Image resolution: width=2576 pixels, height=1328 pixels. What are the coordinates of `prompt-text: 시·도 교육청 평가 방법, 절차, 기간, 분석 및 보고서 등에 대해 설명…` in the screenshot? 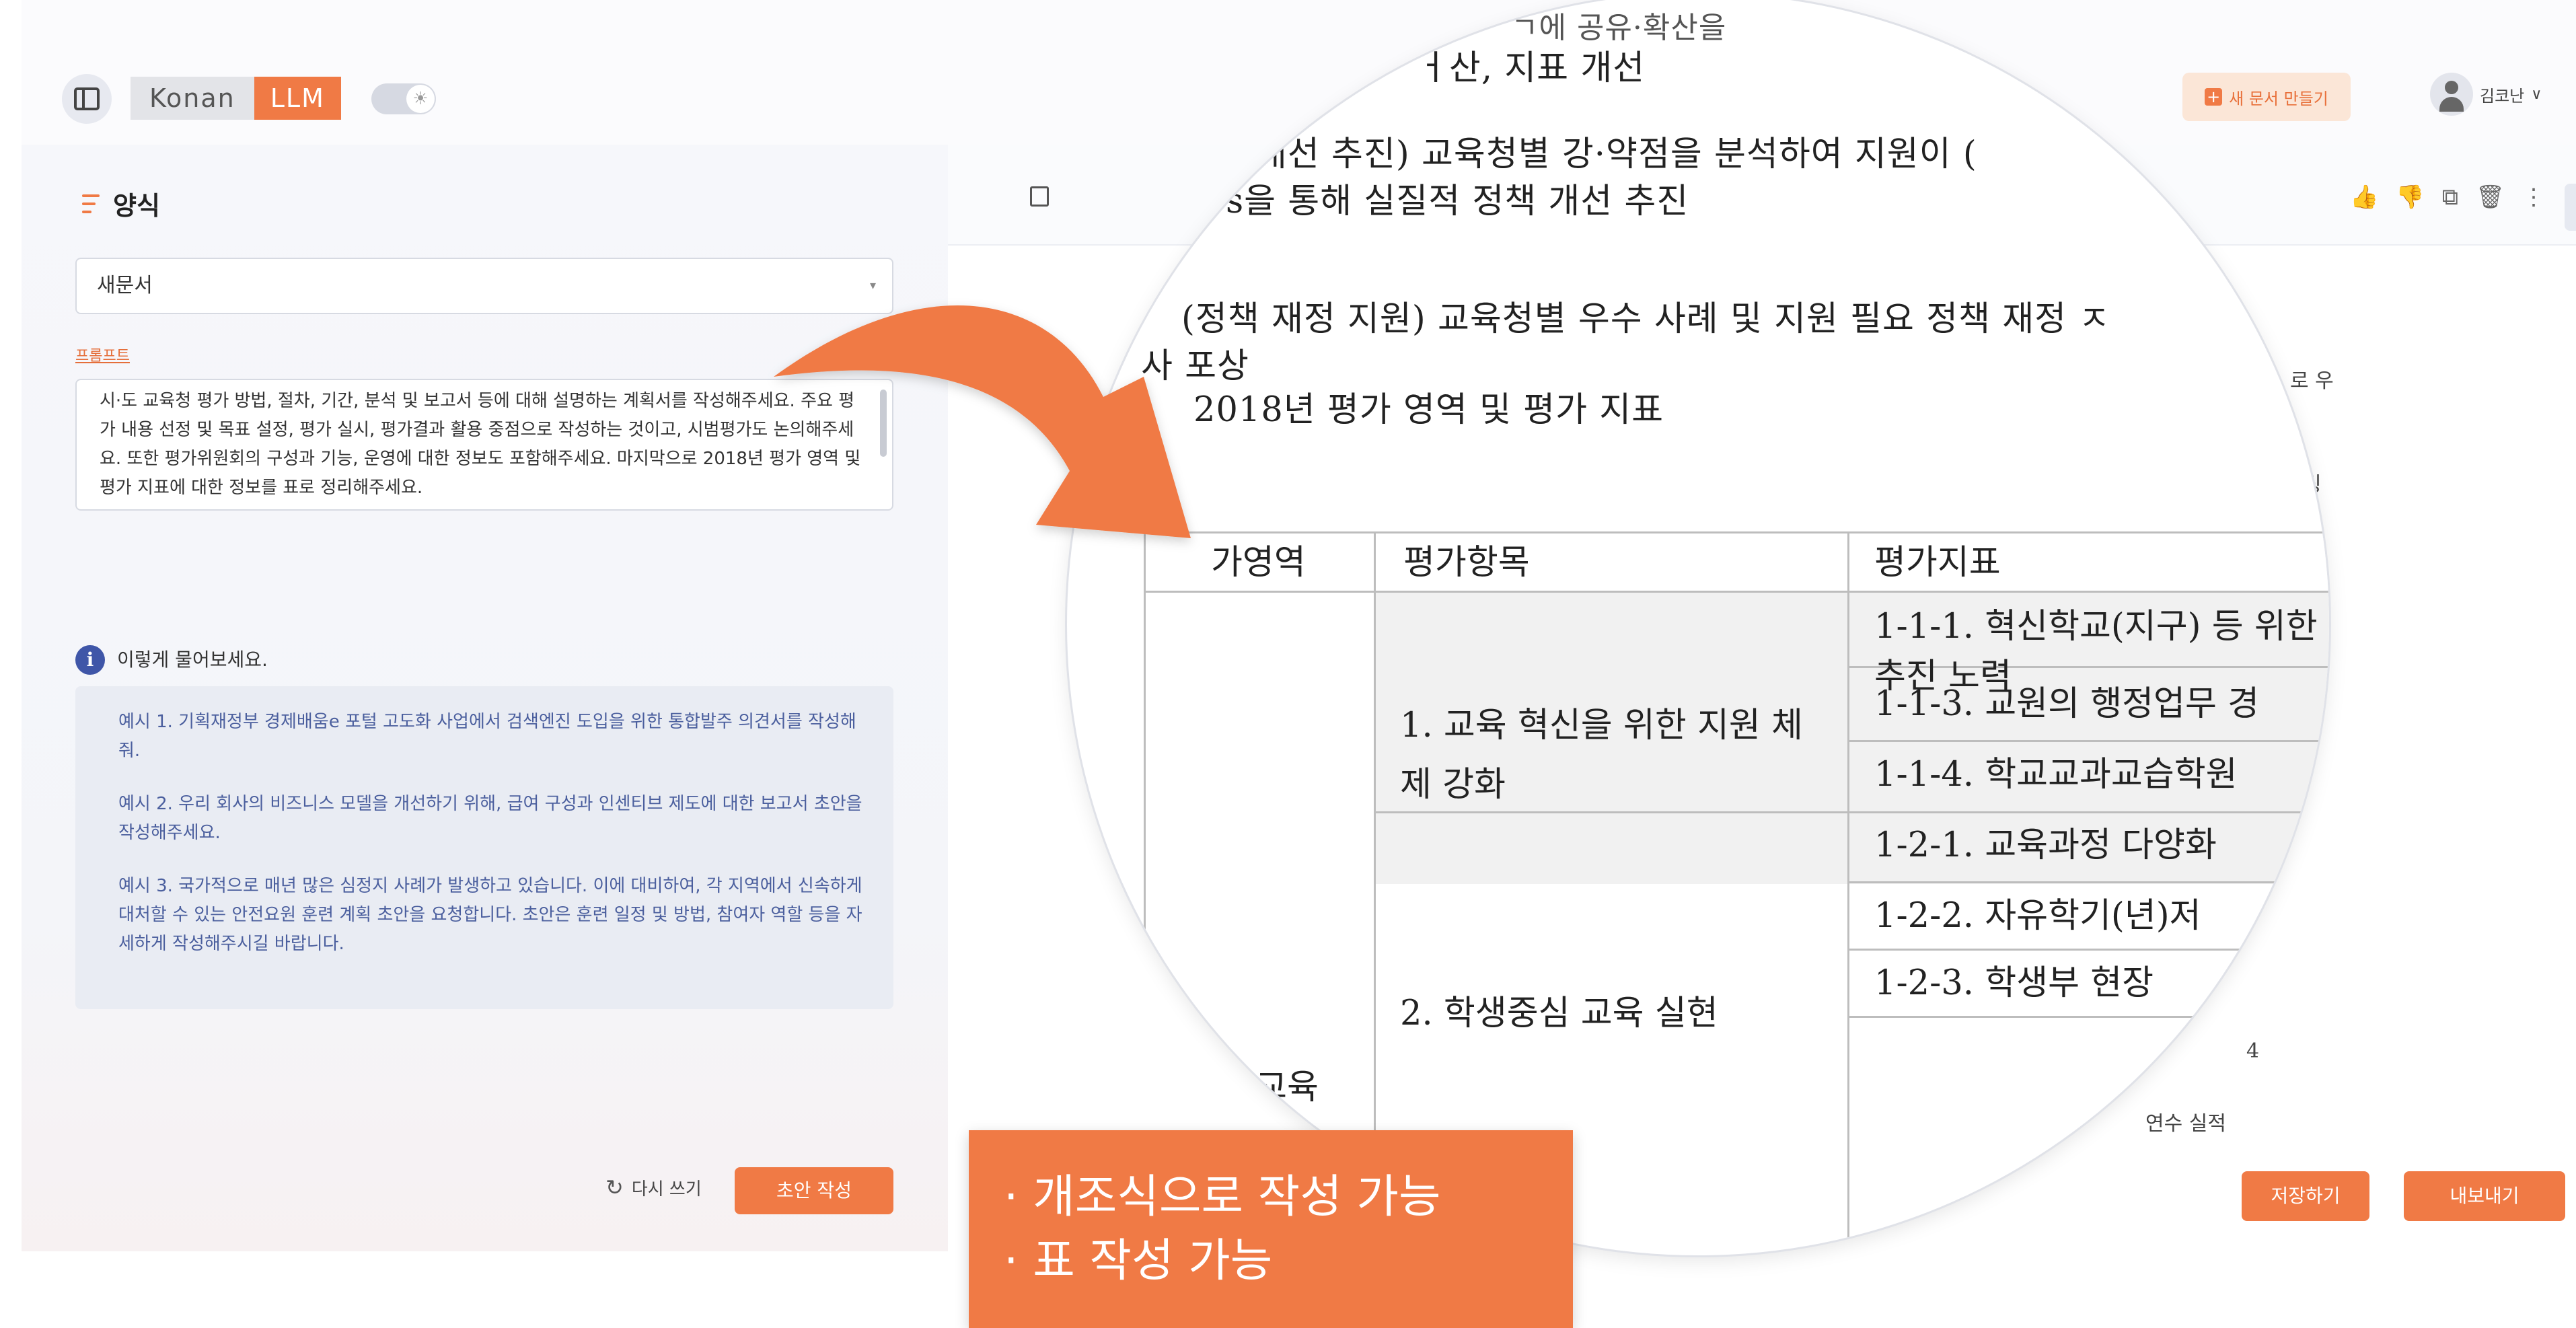 It's located at (480, 445).